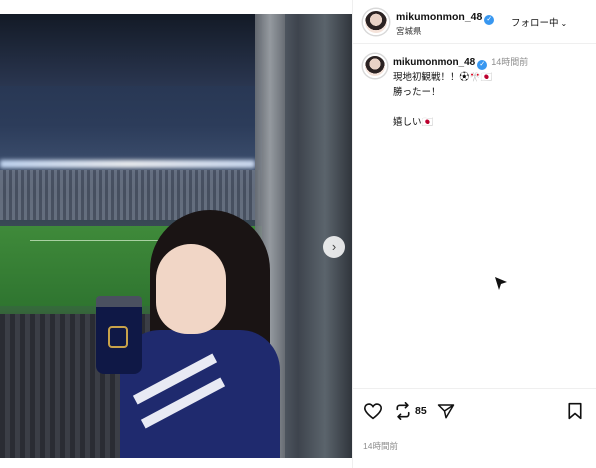  What do you see at coordinates (417, 92) in the screenshot?
I see `caption-line: 勝ったー！` at bounding box center [417, 92].